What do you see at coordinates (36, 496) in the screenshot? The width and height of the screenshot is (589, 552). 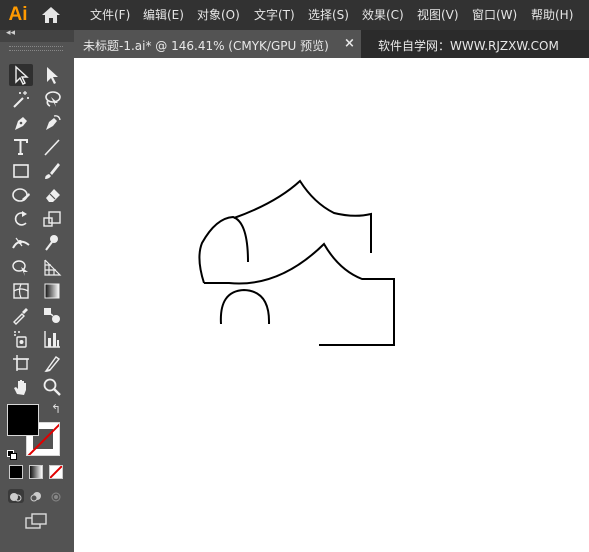 I see `draw-behind-icon` at bounding box center [36, 496].